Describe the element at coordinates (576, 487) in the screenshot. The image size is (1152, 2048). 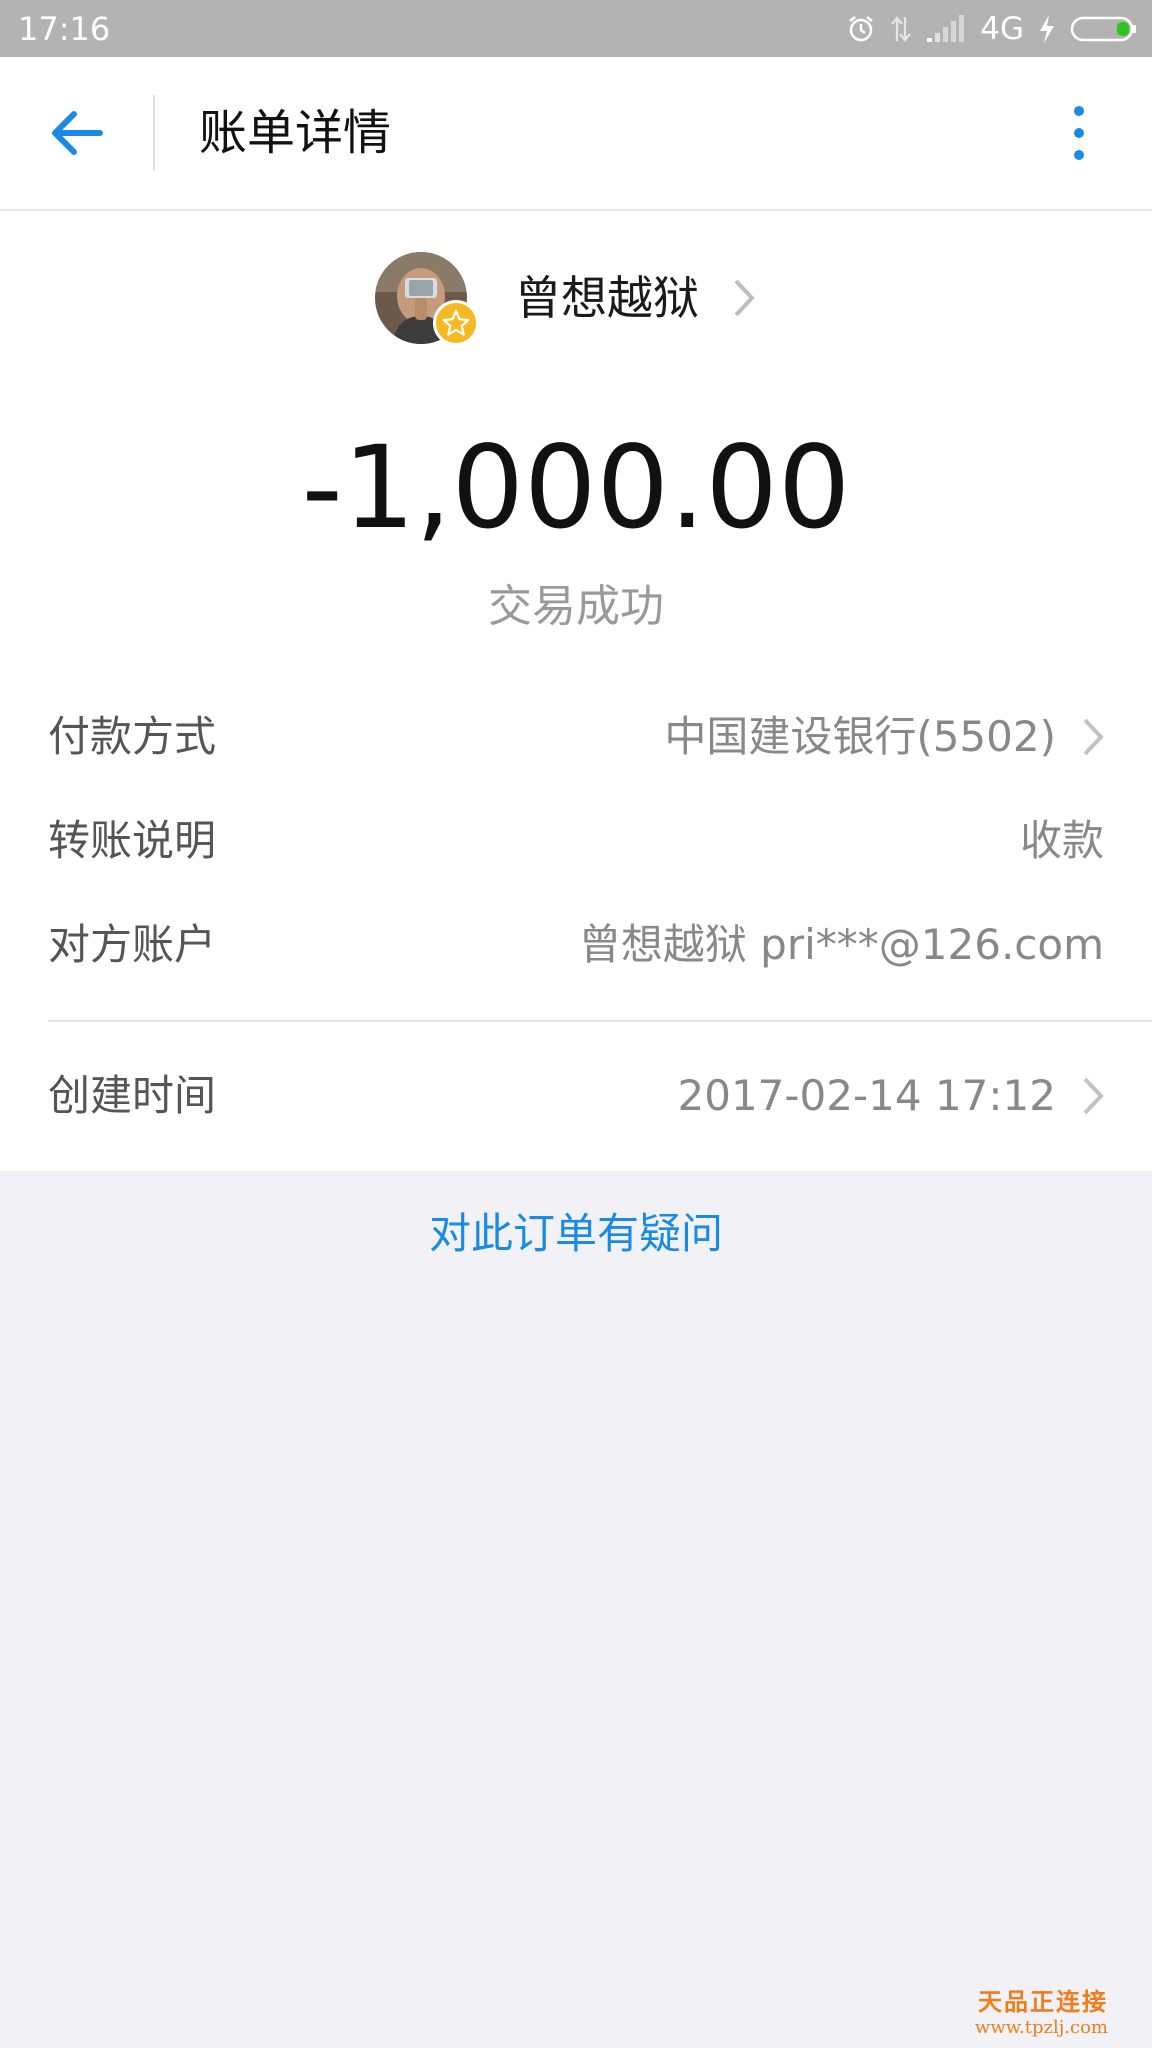
I see `transaction-amount: -1,000.00` at that location.